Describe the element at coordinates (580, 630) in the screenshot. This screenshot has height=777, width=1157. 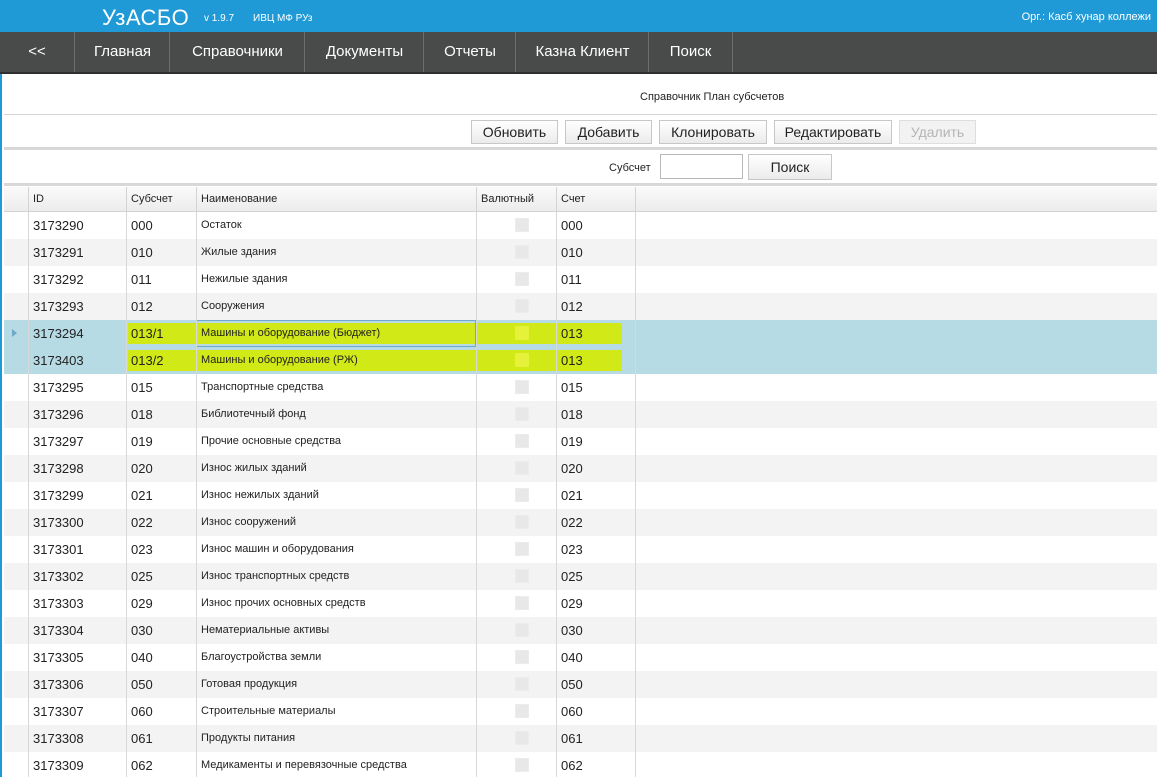
I see `table-row: 3173304 030 Нематериальные активы 030` at that location.